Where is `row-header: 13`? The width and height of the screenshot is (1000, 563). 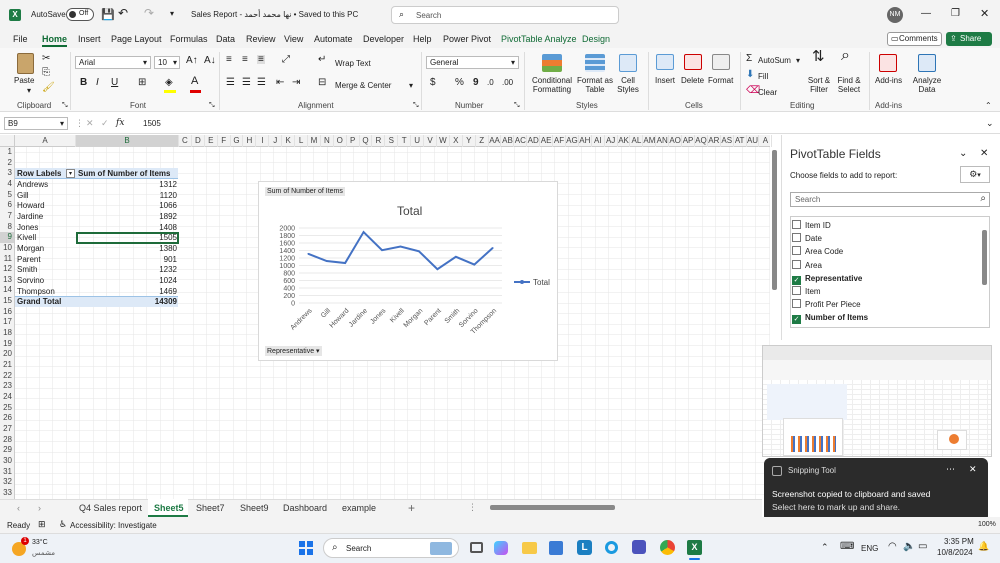 row-header: 13 is located at coordinates (7, 280).